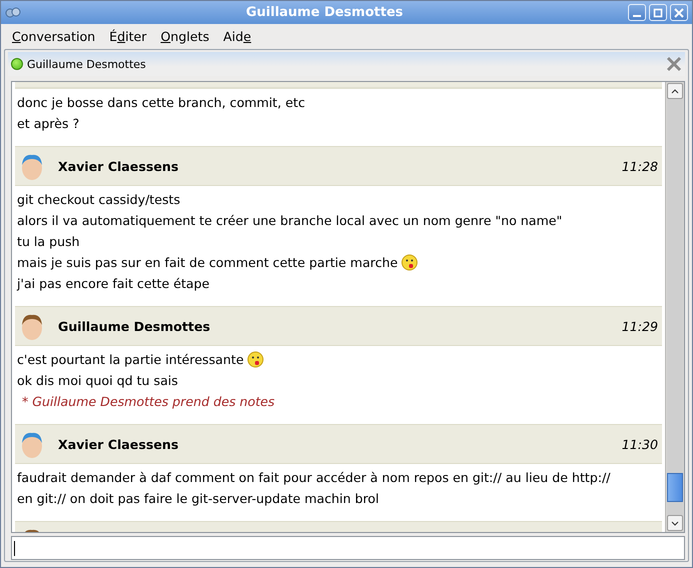  I want to click on message-text: tu la push, so click(48, 241).